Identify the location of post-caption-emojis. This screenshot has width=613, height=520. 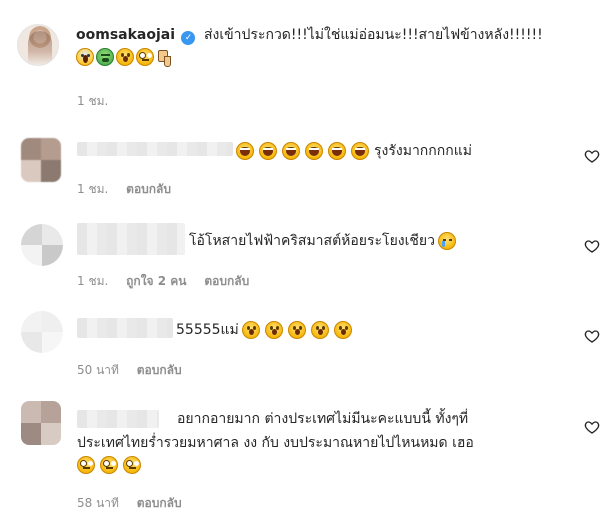
(125, 59).